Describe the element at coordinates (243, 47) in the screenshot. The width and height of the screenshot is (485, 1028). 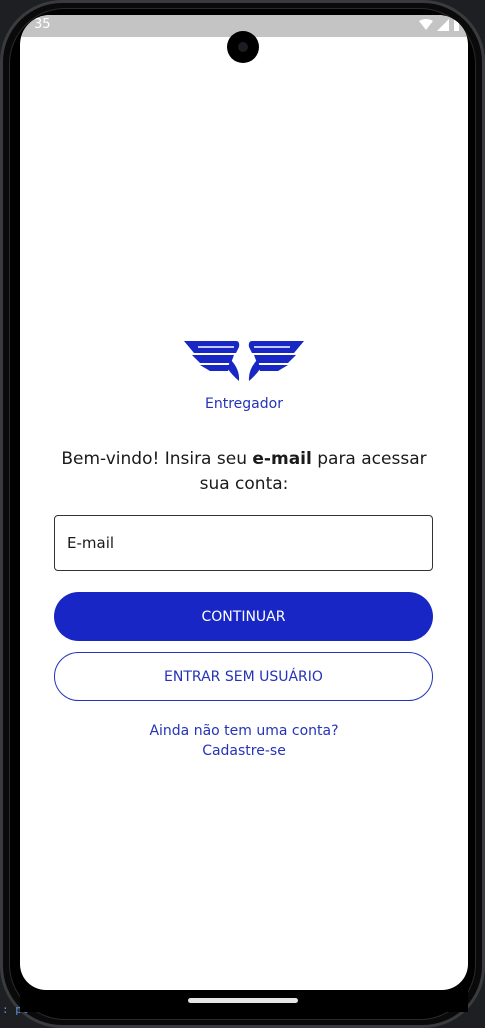
I see `front-camera` at that location.